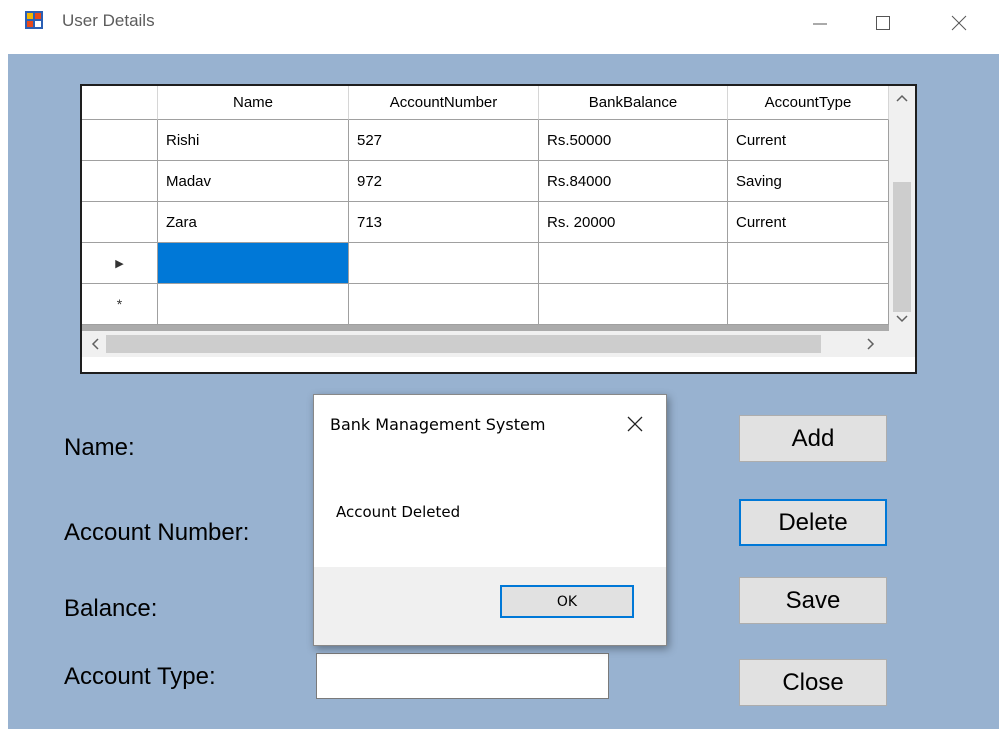 Image resolution: width=999 pixels, height=729 pixels. I want to click on dialog-title: Bank Management System, so click(438, 424).